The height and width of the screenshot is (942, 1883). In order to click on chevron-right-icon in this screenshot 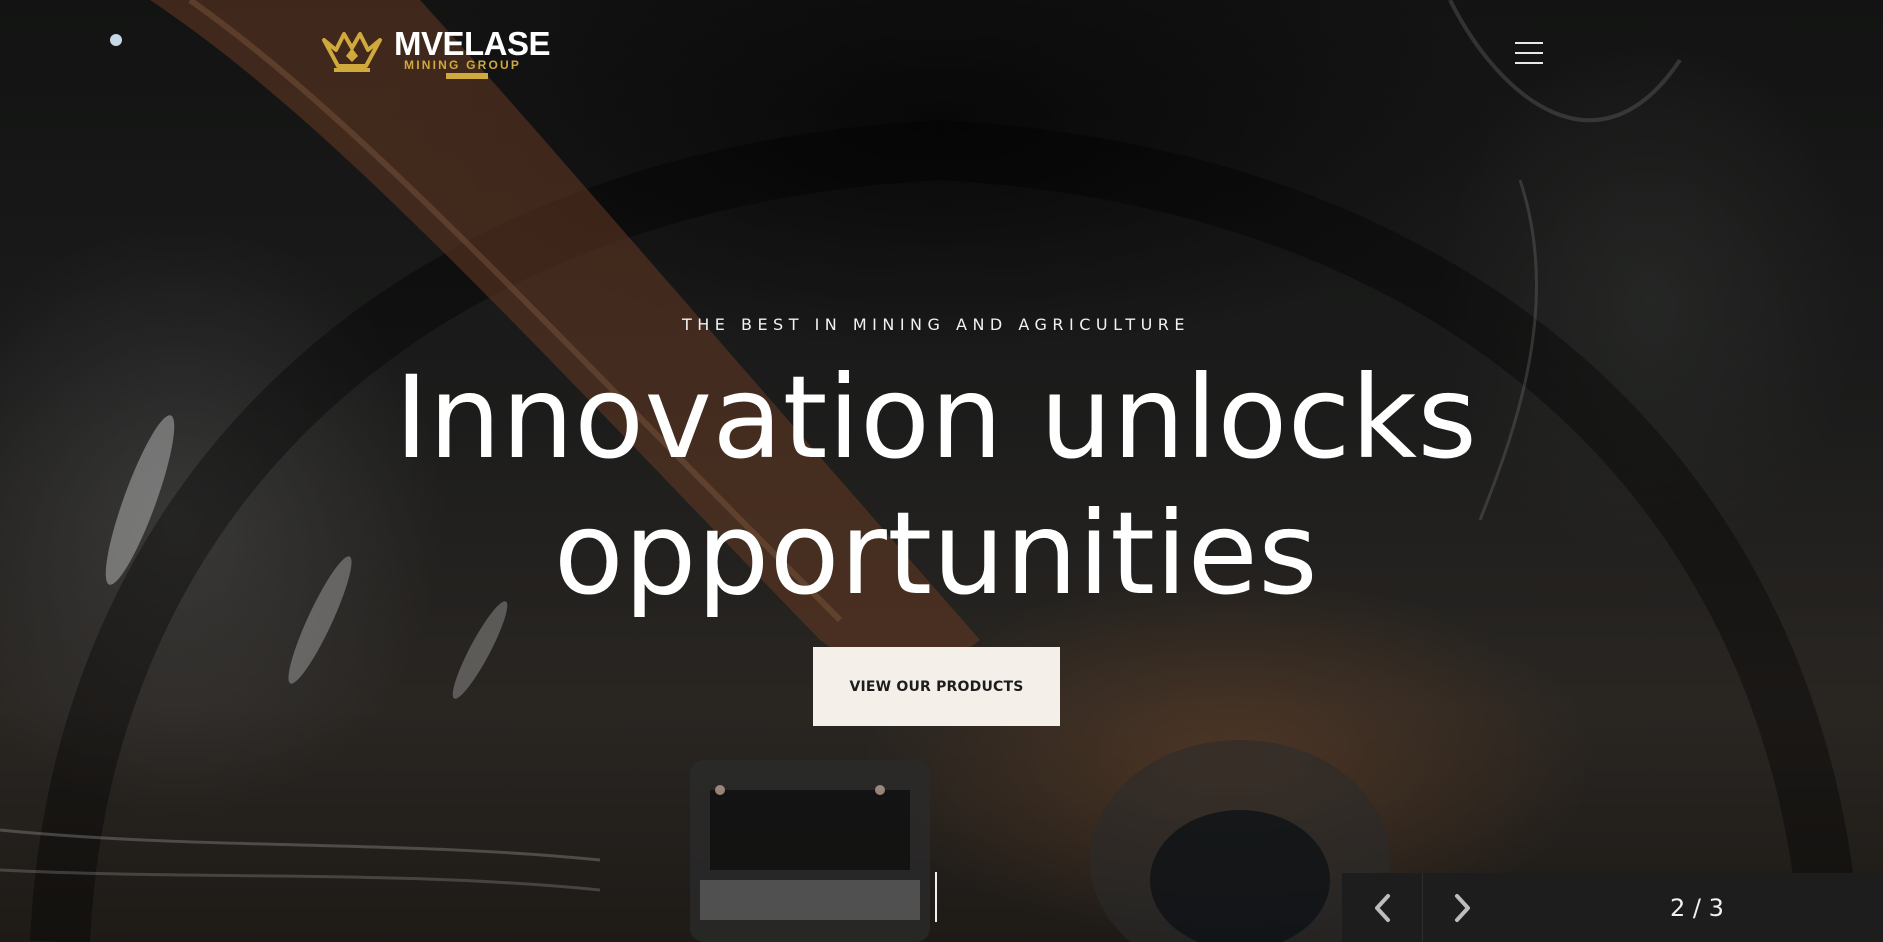, I will do `click(1462, 907)`.